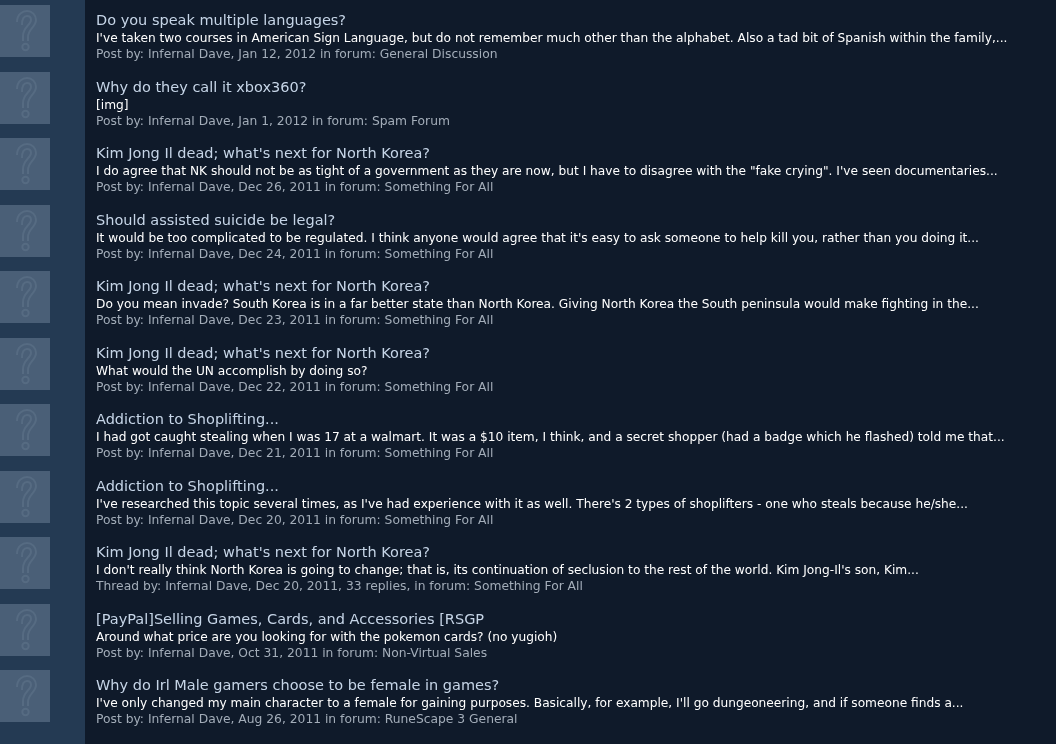 The image size is (1056, 744). I want to click on post-meta: Post by: Infernal Dave, Dec 24, 2011 in forum: Something For All, so click(295, 253).